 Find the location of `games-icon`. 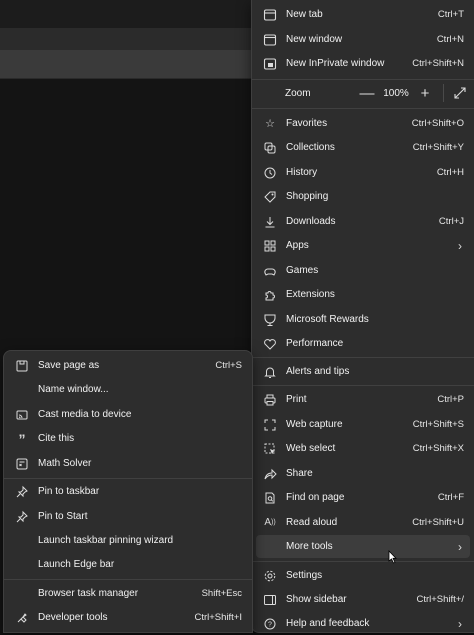

games-icon is located at coordinates (270, 271).